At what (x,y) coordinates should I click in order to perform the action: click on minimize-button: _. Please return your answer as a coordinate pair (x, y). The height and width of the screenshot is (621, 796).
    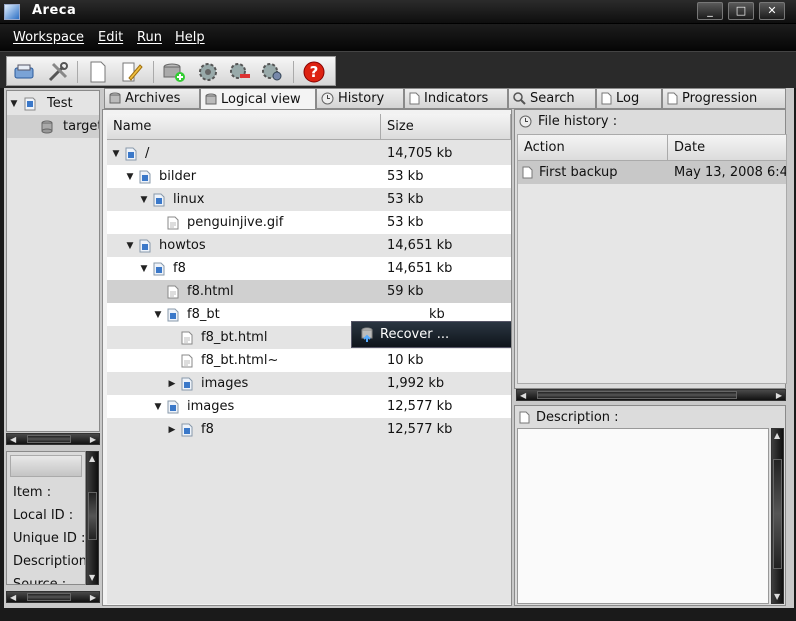
    Looking at the image, I should click on (710, 11).